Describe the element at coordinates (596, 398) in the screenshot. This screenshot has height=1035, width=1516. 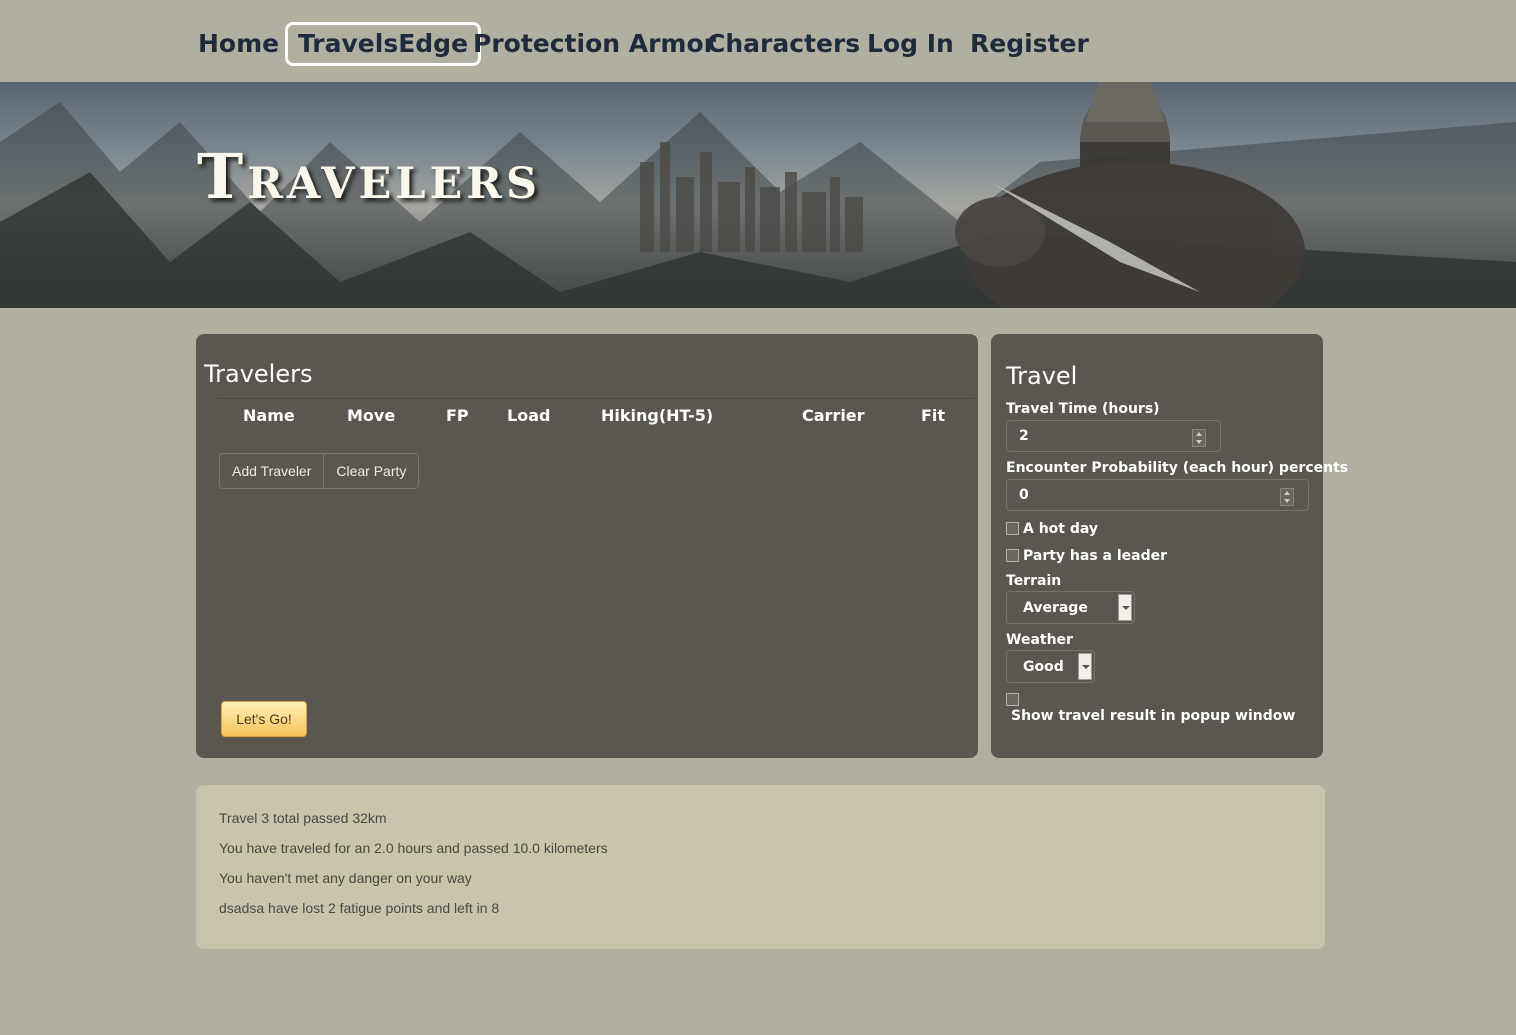
I see `header-divider` at that location.